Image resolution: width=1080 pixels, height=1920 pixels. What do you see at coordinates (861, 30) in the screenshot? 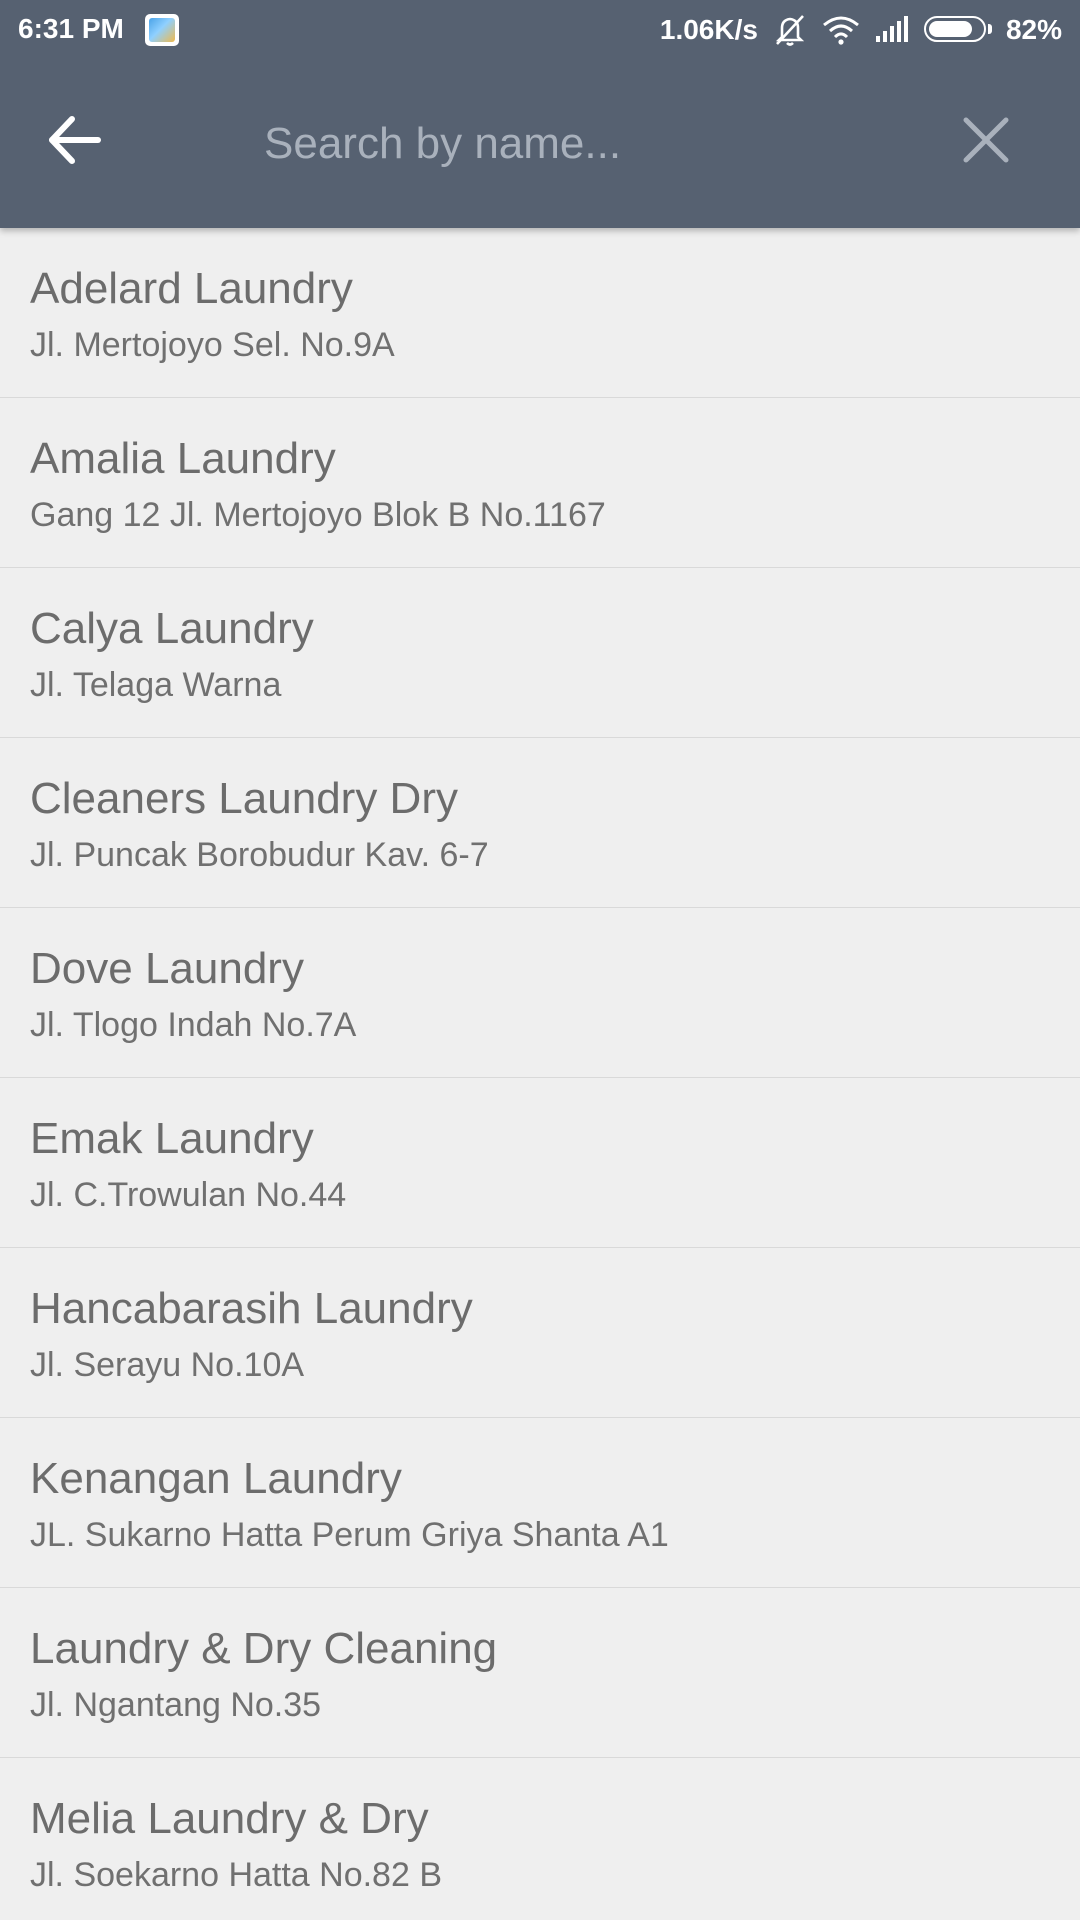
I see `status-indicators: 1.06K/s 82%` at bounding box center [861, 30].